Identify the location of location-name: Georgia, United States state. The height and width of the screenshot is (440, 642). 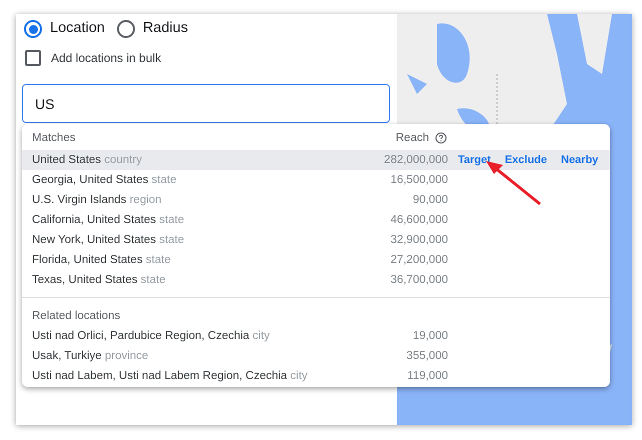
(105, 180).